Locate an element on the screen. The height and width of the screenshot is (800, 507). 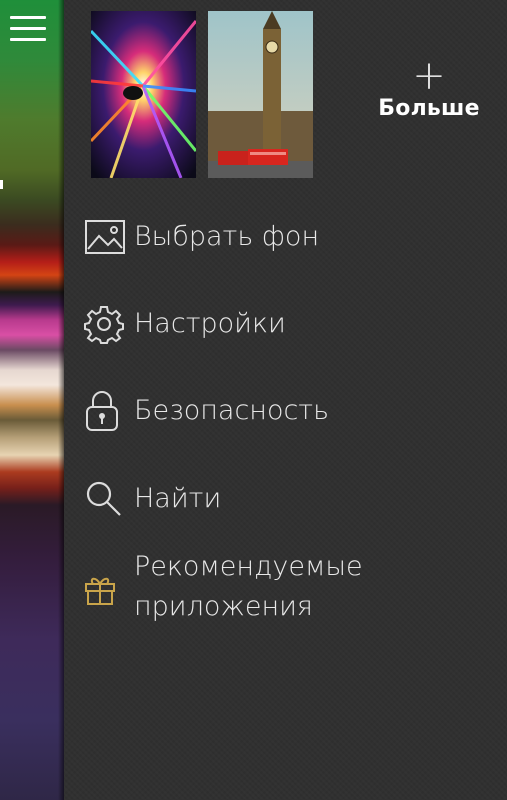
gear-icon is located at coordinates (105, 324).